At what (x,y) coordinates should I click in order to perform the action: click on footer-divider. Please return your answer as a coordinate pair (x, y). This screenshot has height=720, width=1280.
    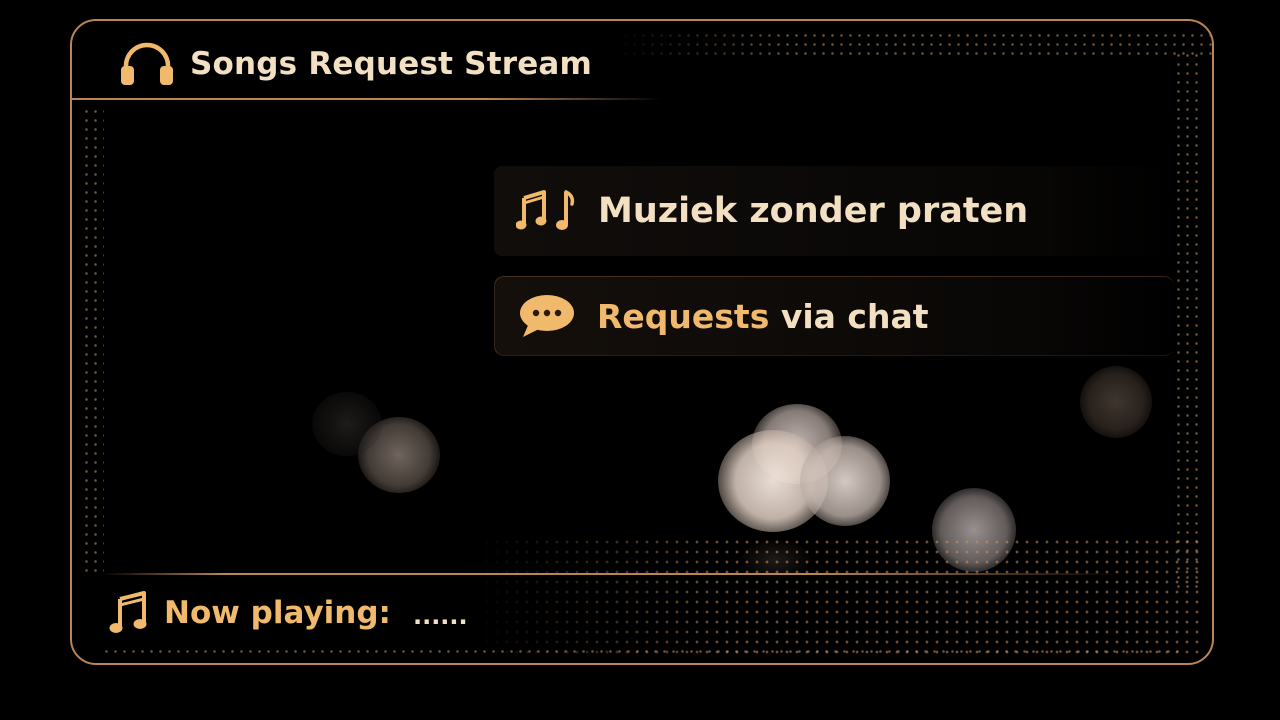
    Looking at the image, I should click on (612, 574).